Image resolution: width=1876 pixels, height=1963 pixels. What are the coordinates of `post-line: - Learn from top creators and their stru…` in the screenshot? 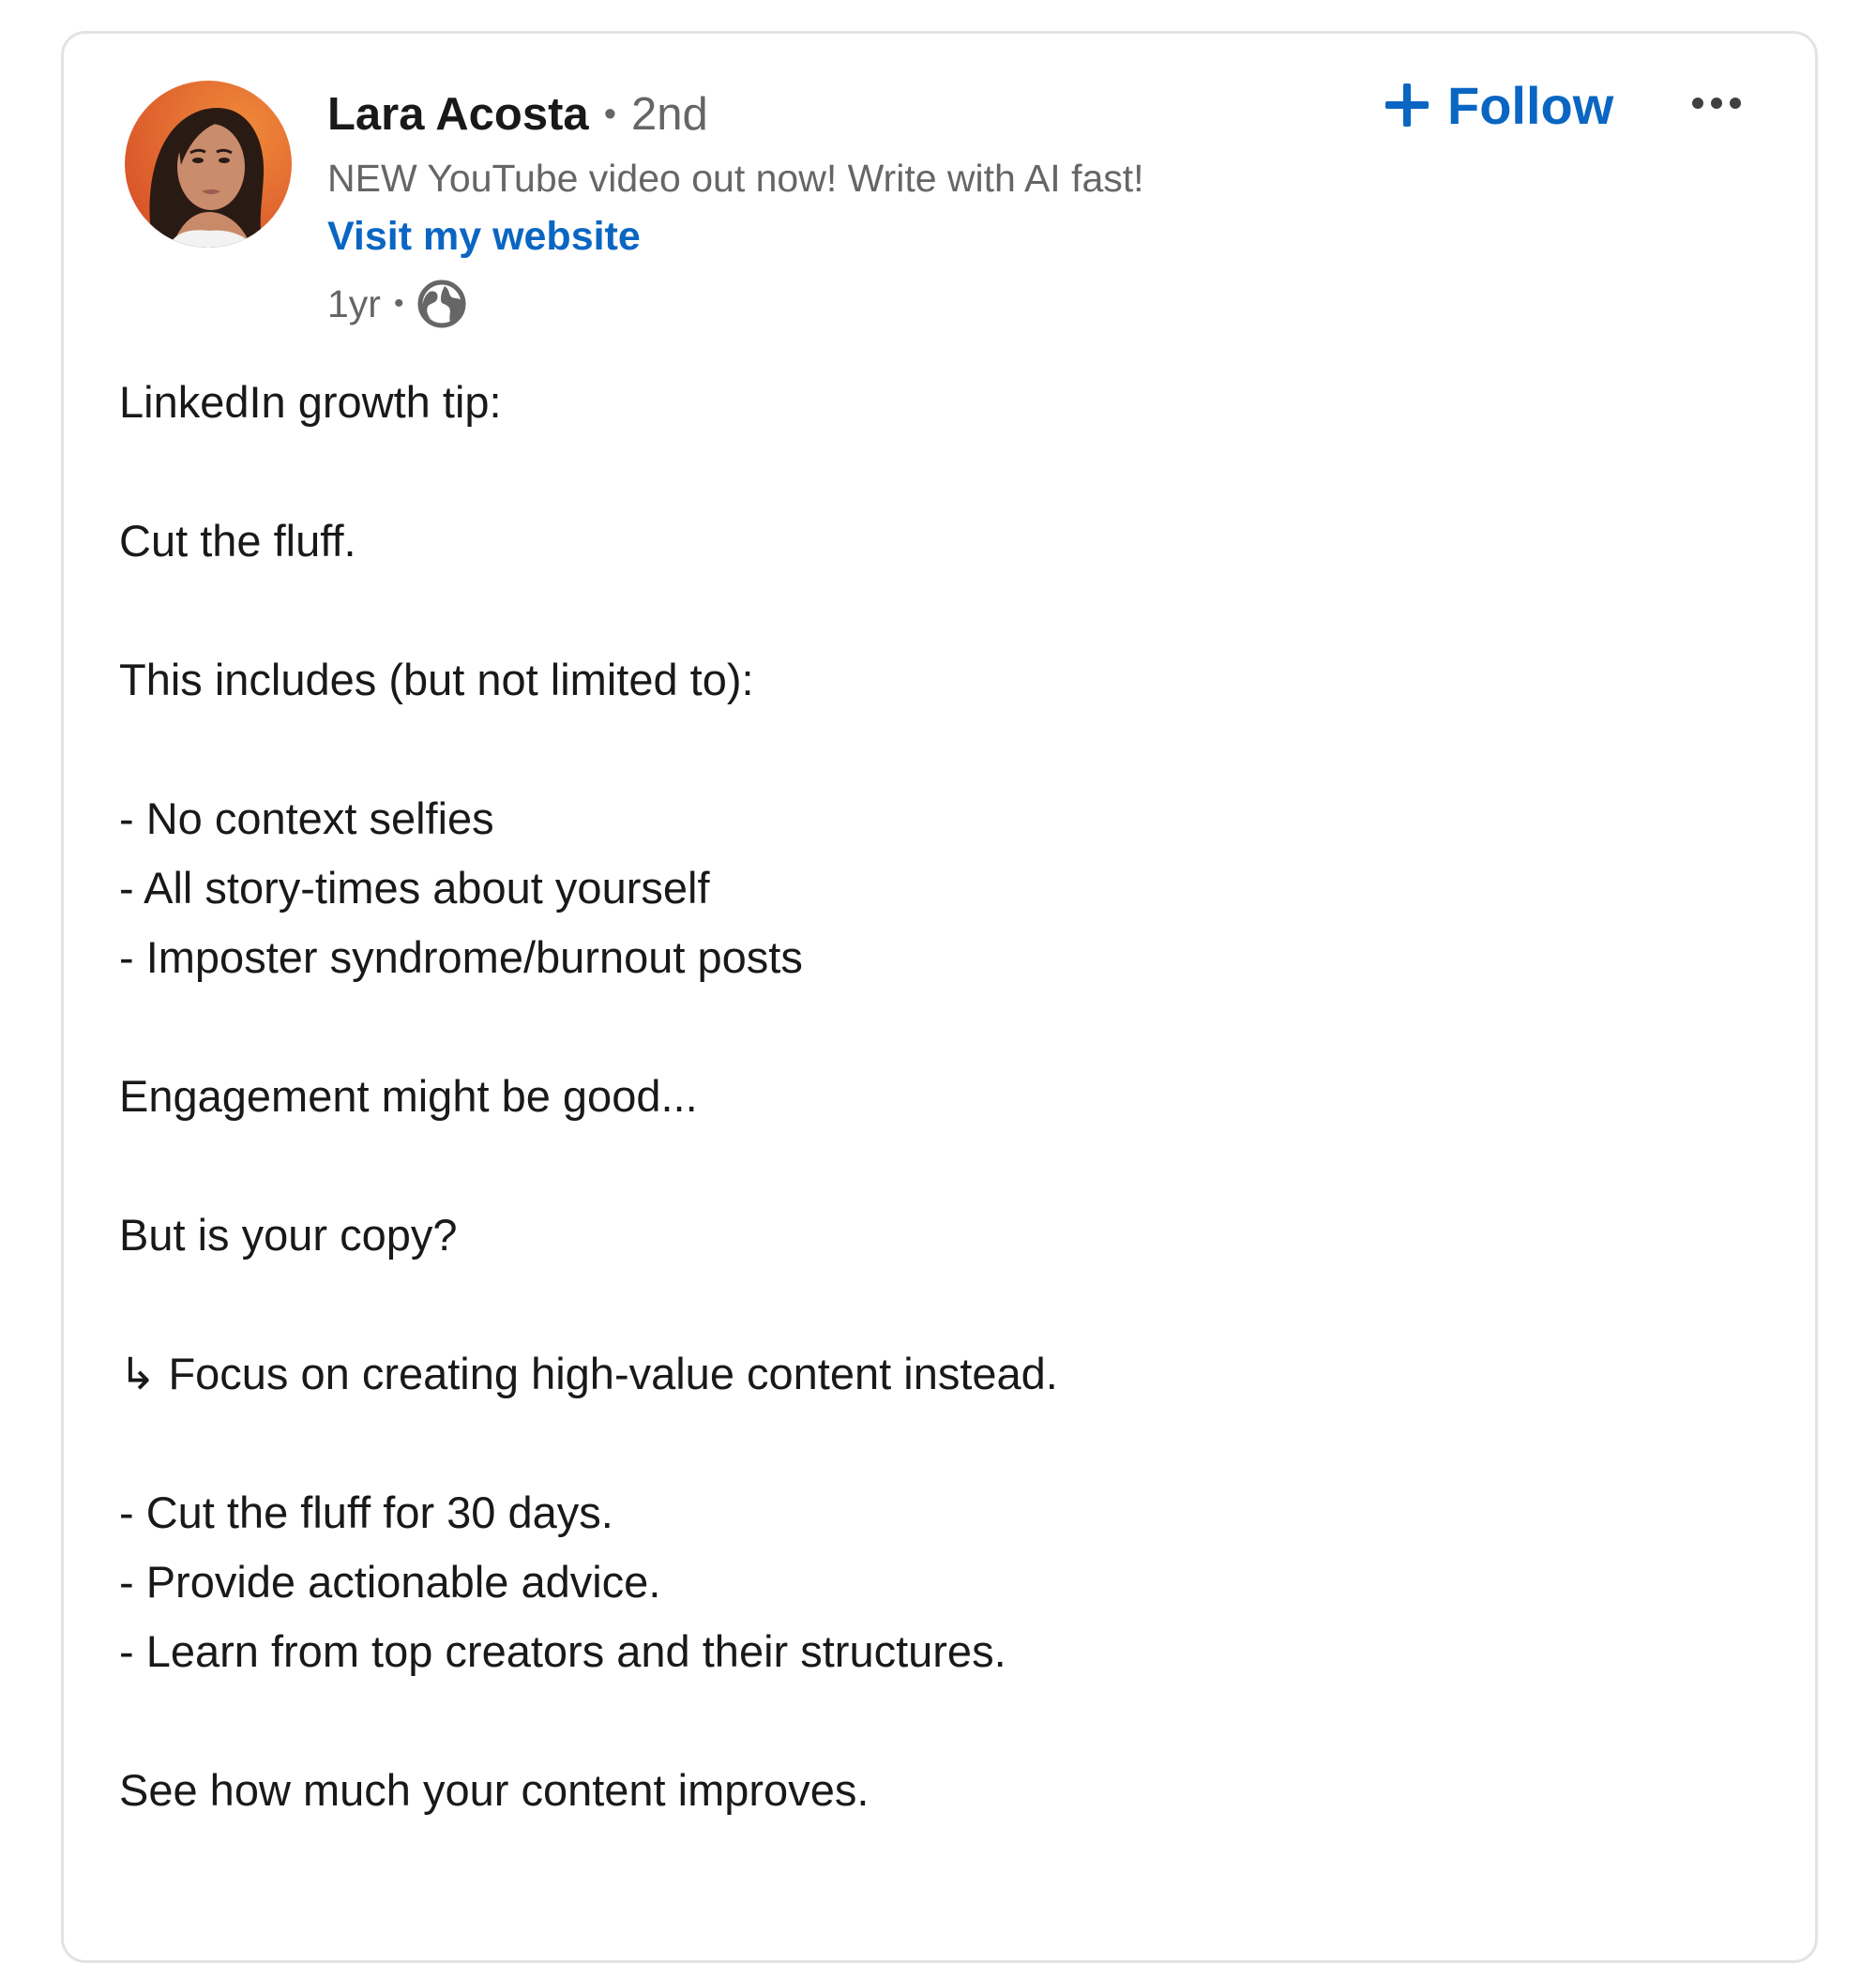 It's located at (562, 1651).